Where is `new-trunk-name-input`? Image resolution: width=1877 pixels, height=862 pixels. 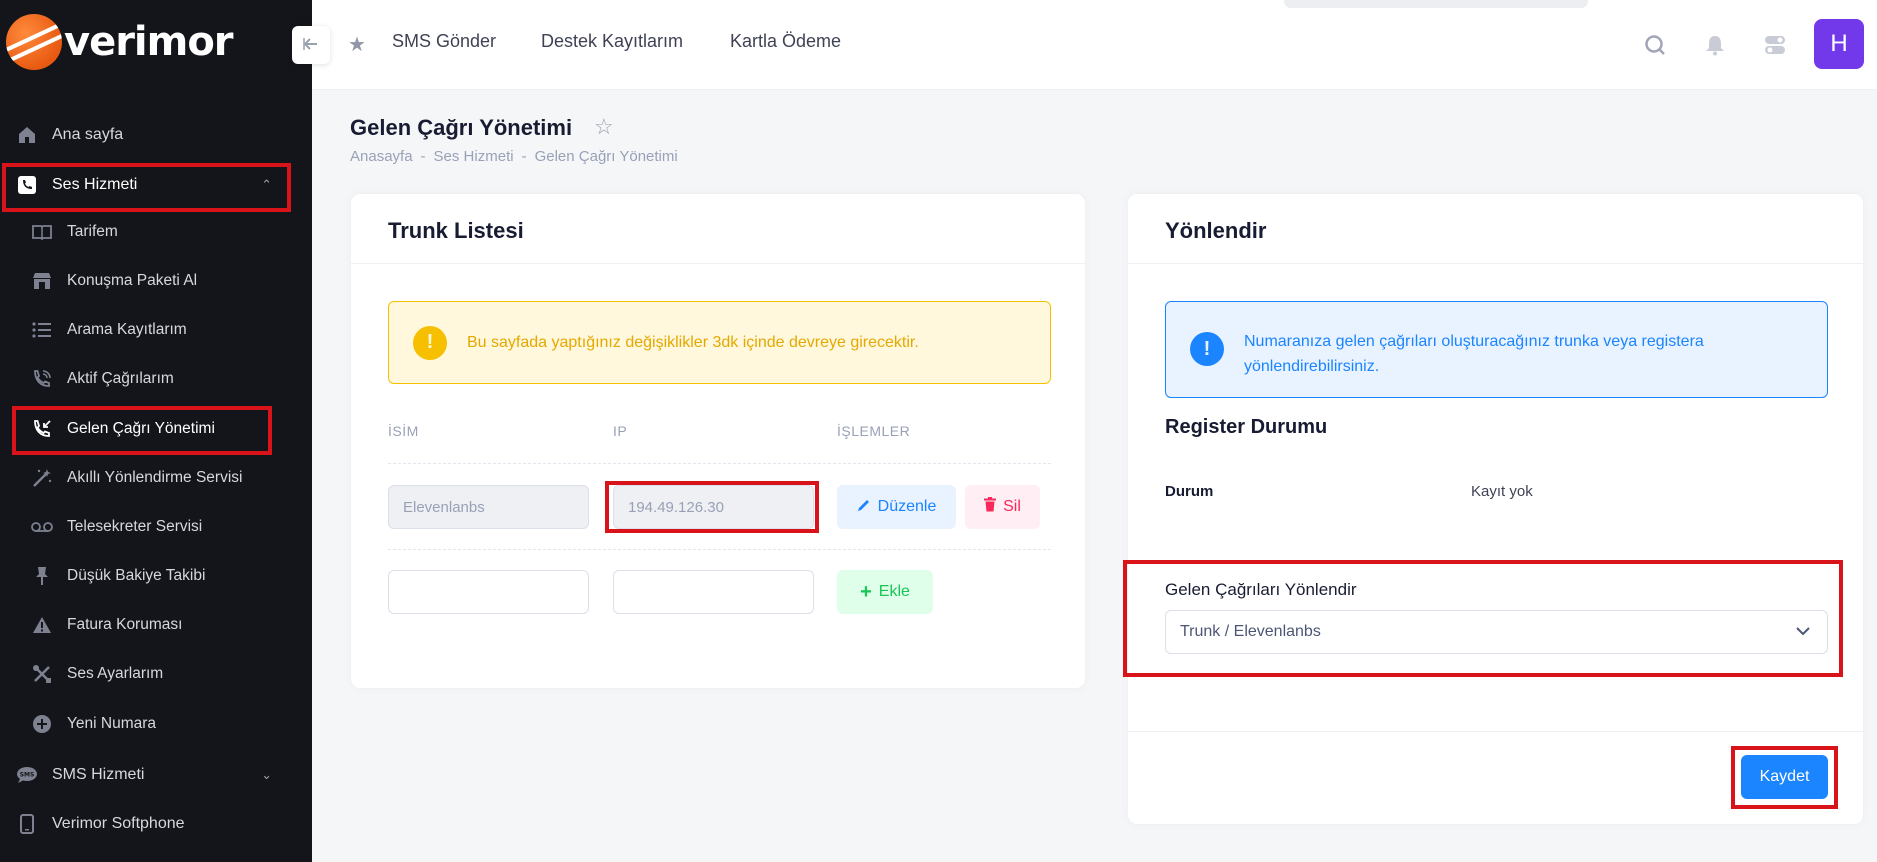
new-trunk-name-input is located at coordinates (488, 592).